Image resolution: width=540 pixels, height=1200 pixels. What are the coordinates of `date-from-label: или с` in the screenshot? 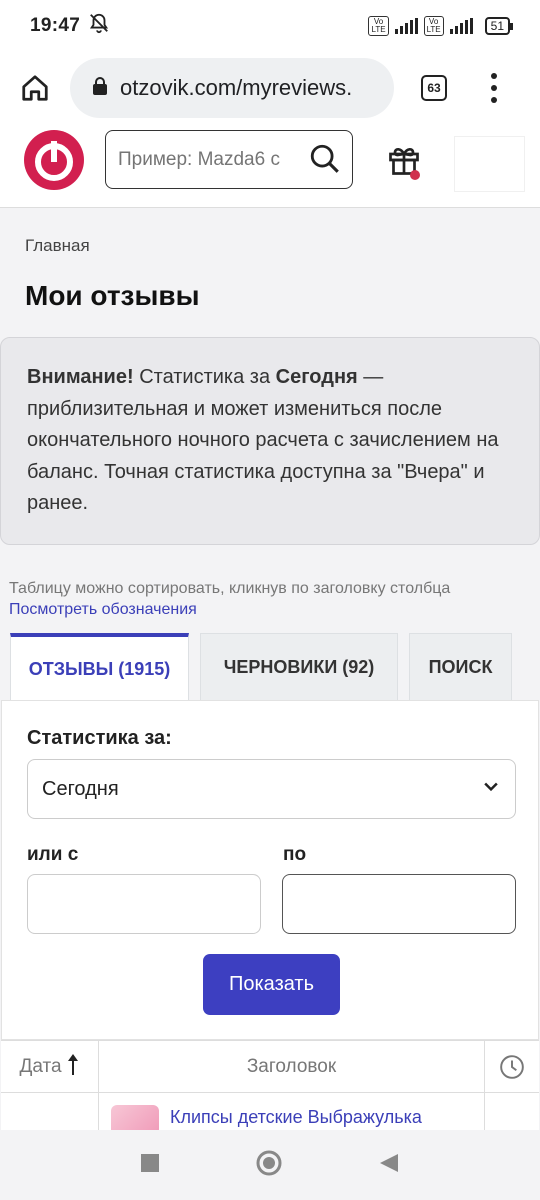 It's located at (53, 854).